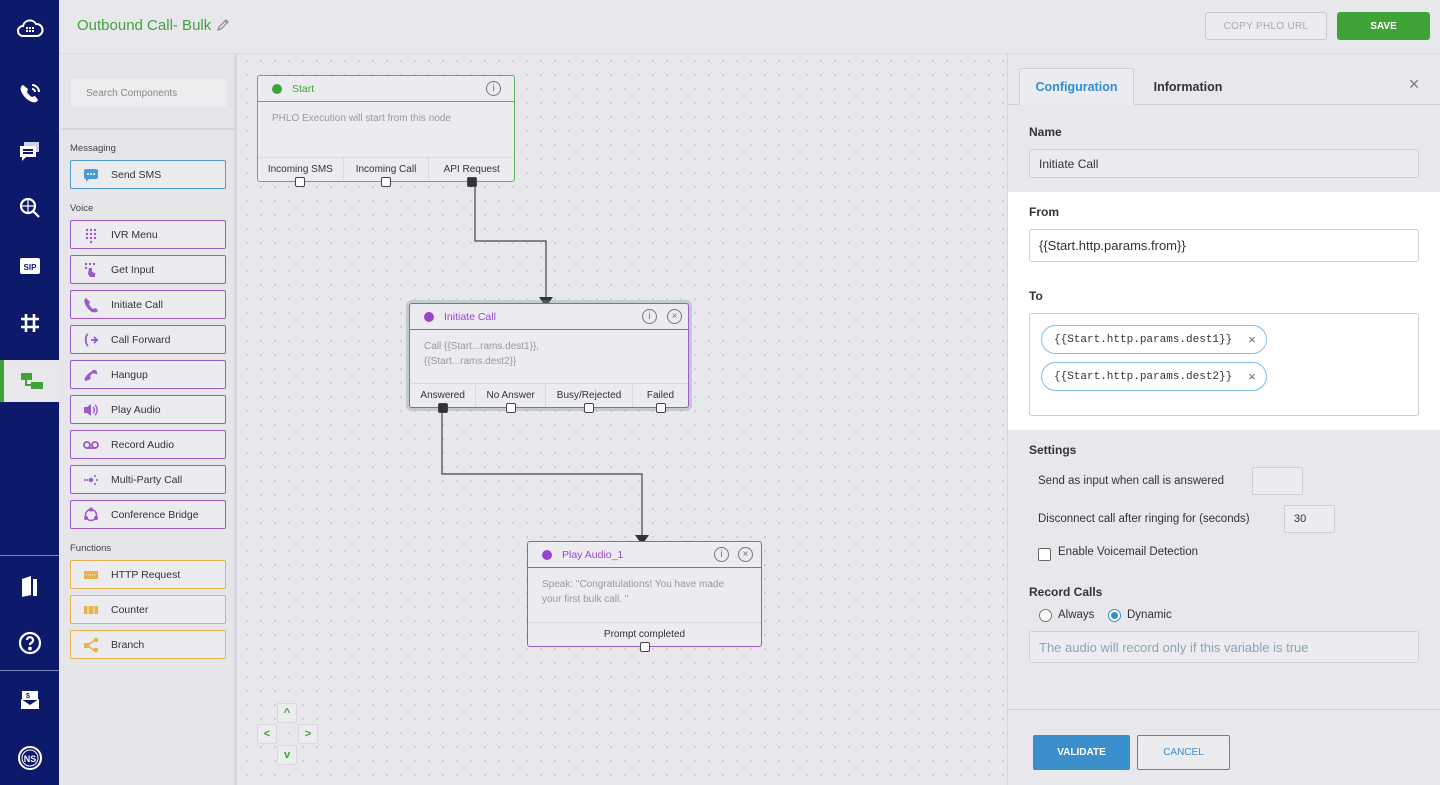 The height and width of the screenshot is (785, 1440). What do you see at coordinates (1044, 554) in the screenshot?
I see `voicemail-checkbox` at bounding box center [1044, 554].